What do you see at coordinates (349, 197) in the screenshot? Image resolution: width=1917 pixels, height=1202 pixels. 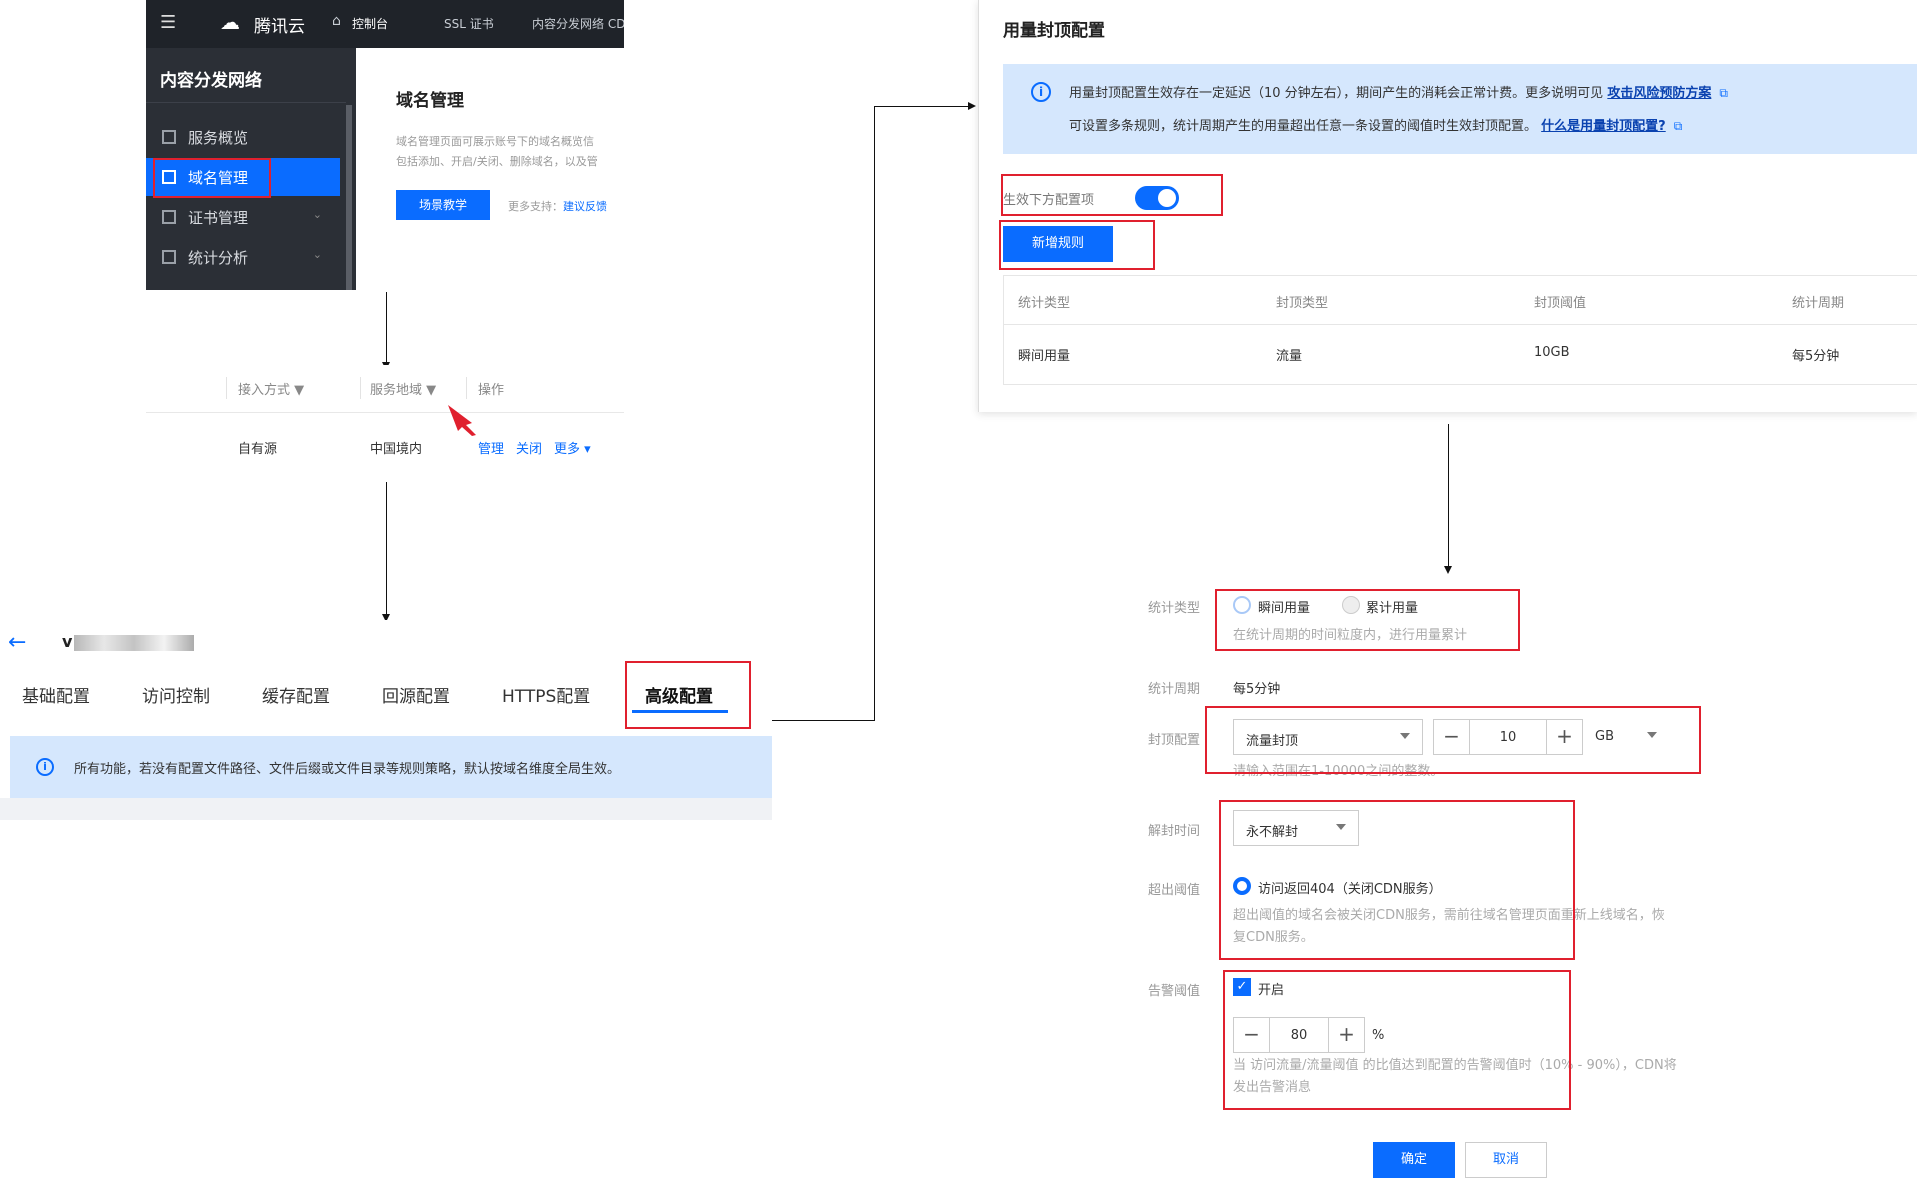 I see `sidebar-scrollbar` at bounding box center [349, 197].